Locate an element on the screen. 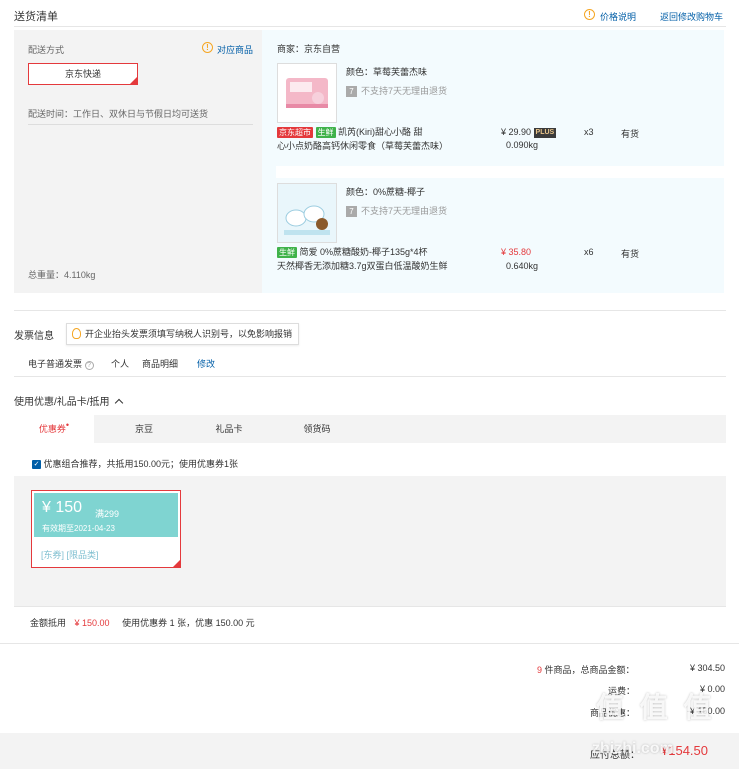 The image size is (739, 769). tab-coupon: 优惠券• is located at coordinates (54, 429).